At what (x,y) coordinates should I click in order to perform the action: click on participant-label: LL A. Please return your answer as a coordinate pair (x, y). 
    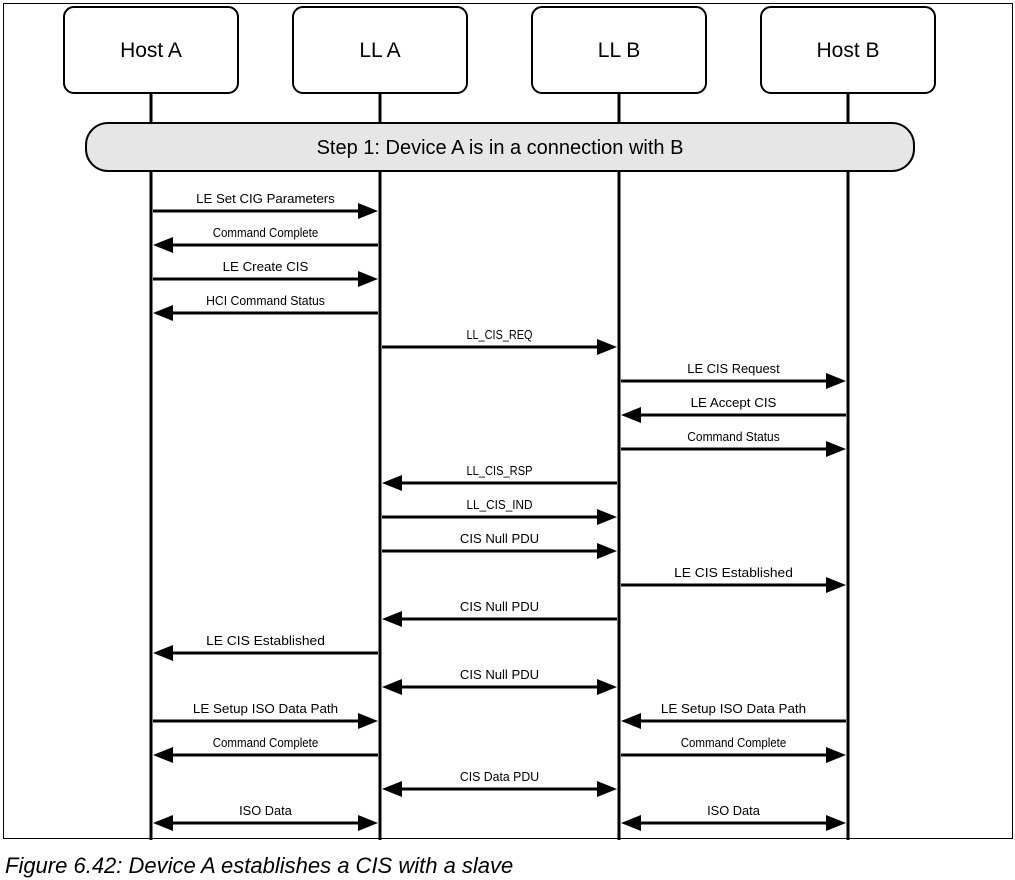
    Looking at the image, I should click on (379, 50).